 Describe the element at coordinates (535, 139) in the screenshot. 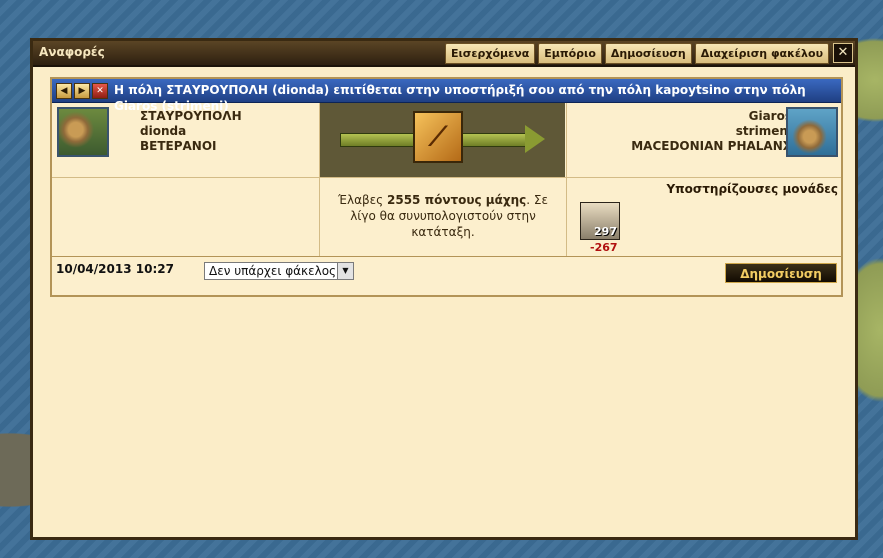

I see `arrow-head` at that location.